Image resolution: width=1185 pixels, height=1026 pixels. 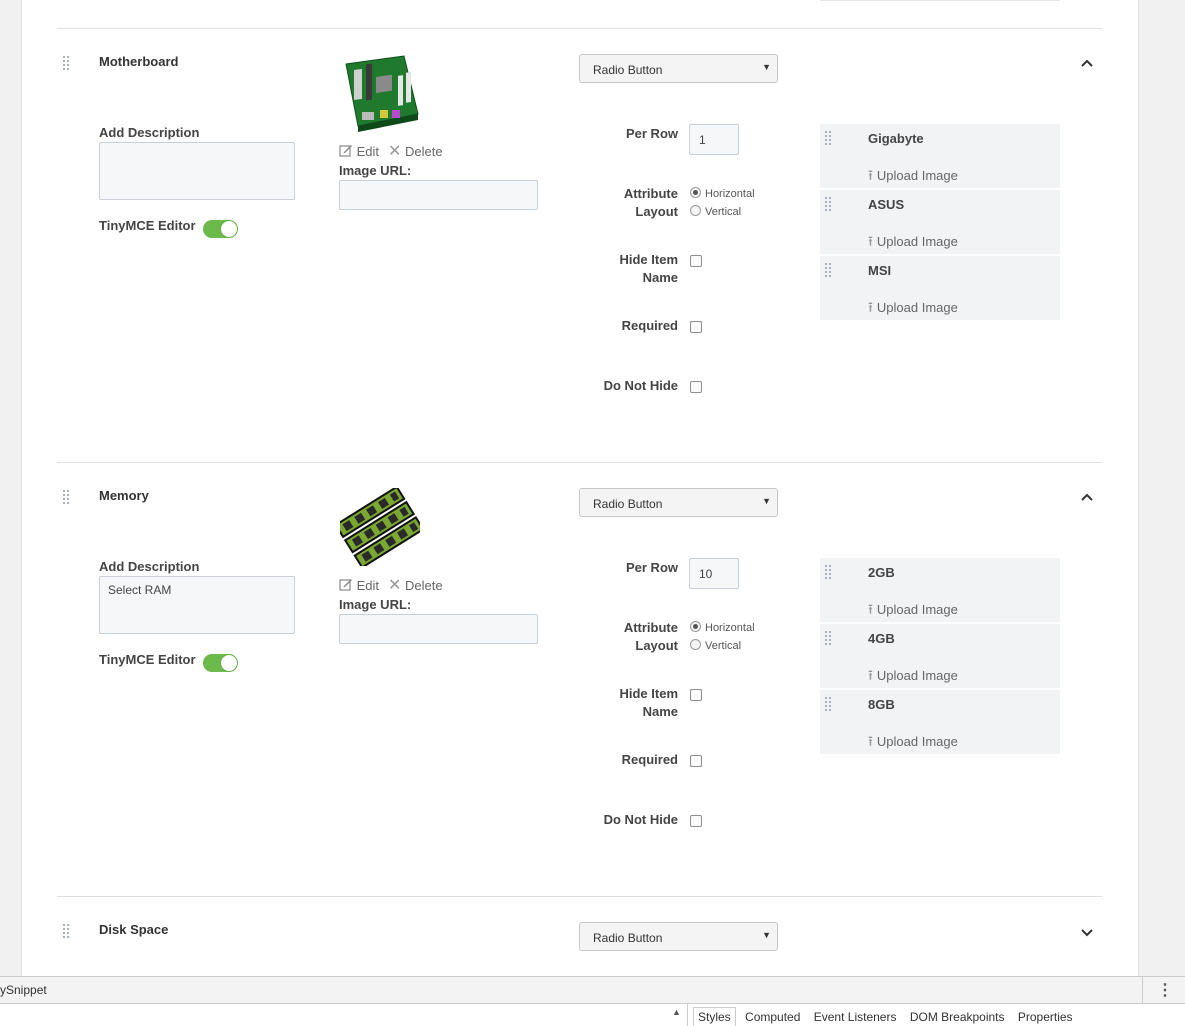 What do you see at coordinates (730, 628) in the screenshot?
I see `horizontal-label: Horizontal` at bounding box center [730, 628].